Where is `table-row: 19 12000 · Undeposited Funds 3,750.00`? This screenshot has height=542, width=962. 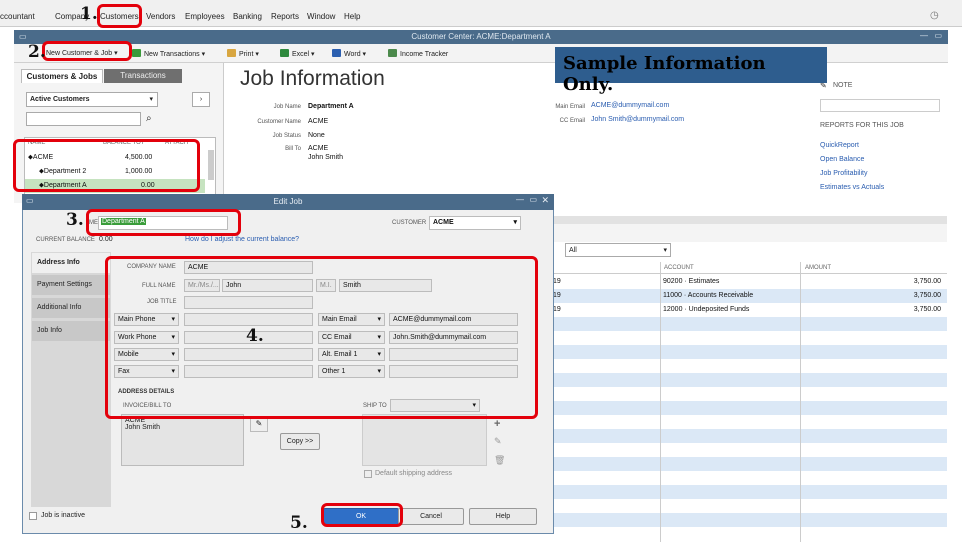
table-row: 19 12000 · Undeposited Funds 3,750.00 is located at coordinates (747, 310).